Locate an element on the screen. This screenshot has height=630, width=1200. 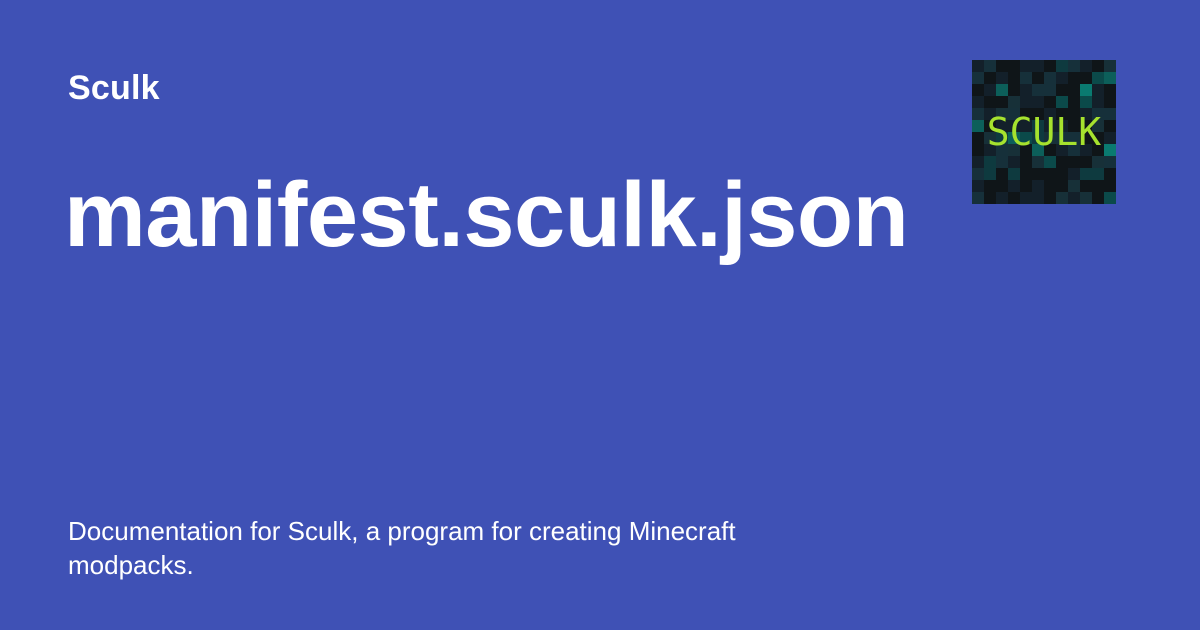
page-title: manifest.sculk.json is located at coordinates (486, 215).